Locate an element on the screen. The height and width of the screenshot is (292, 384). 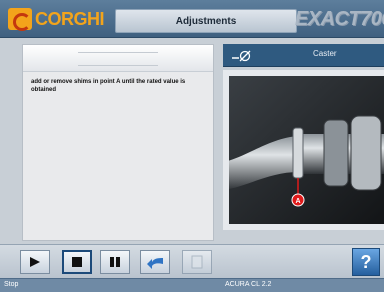
pause-icon is located at coordinates (115, 262).